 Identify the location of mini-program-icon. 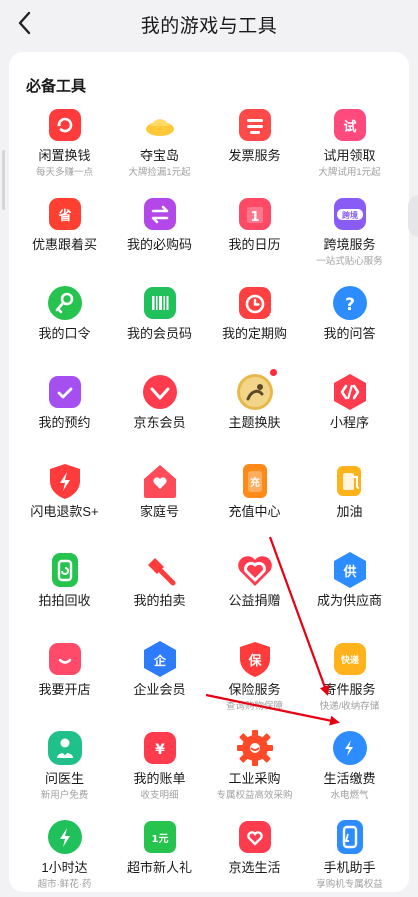
(350, 392).